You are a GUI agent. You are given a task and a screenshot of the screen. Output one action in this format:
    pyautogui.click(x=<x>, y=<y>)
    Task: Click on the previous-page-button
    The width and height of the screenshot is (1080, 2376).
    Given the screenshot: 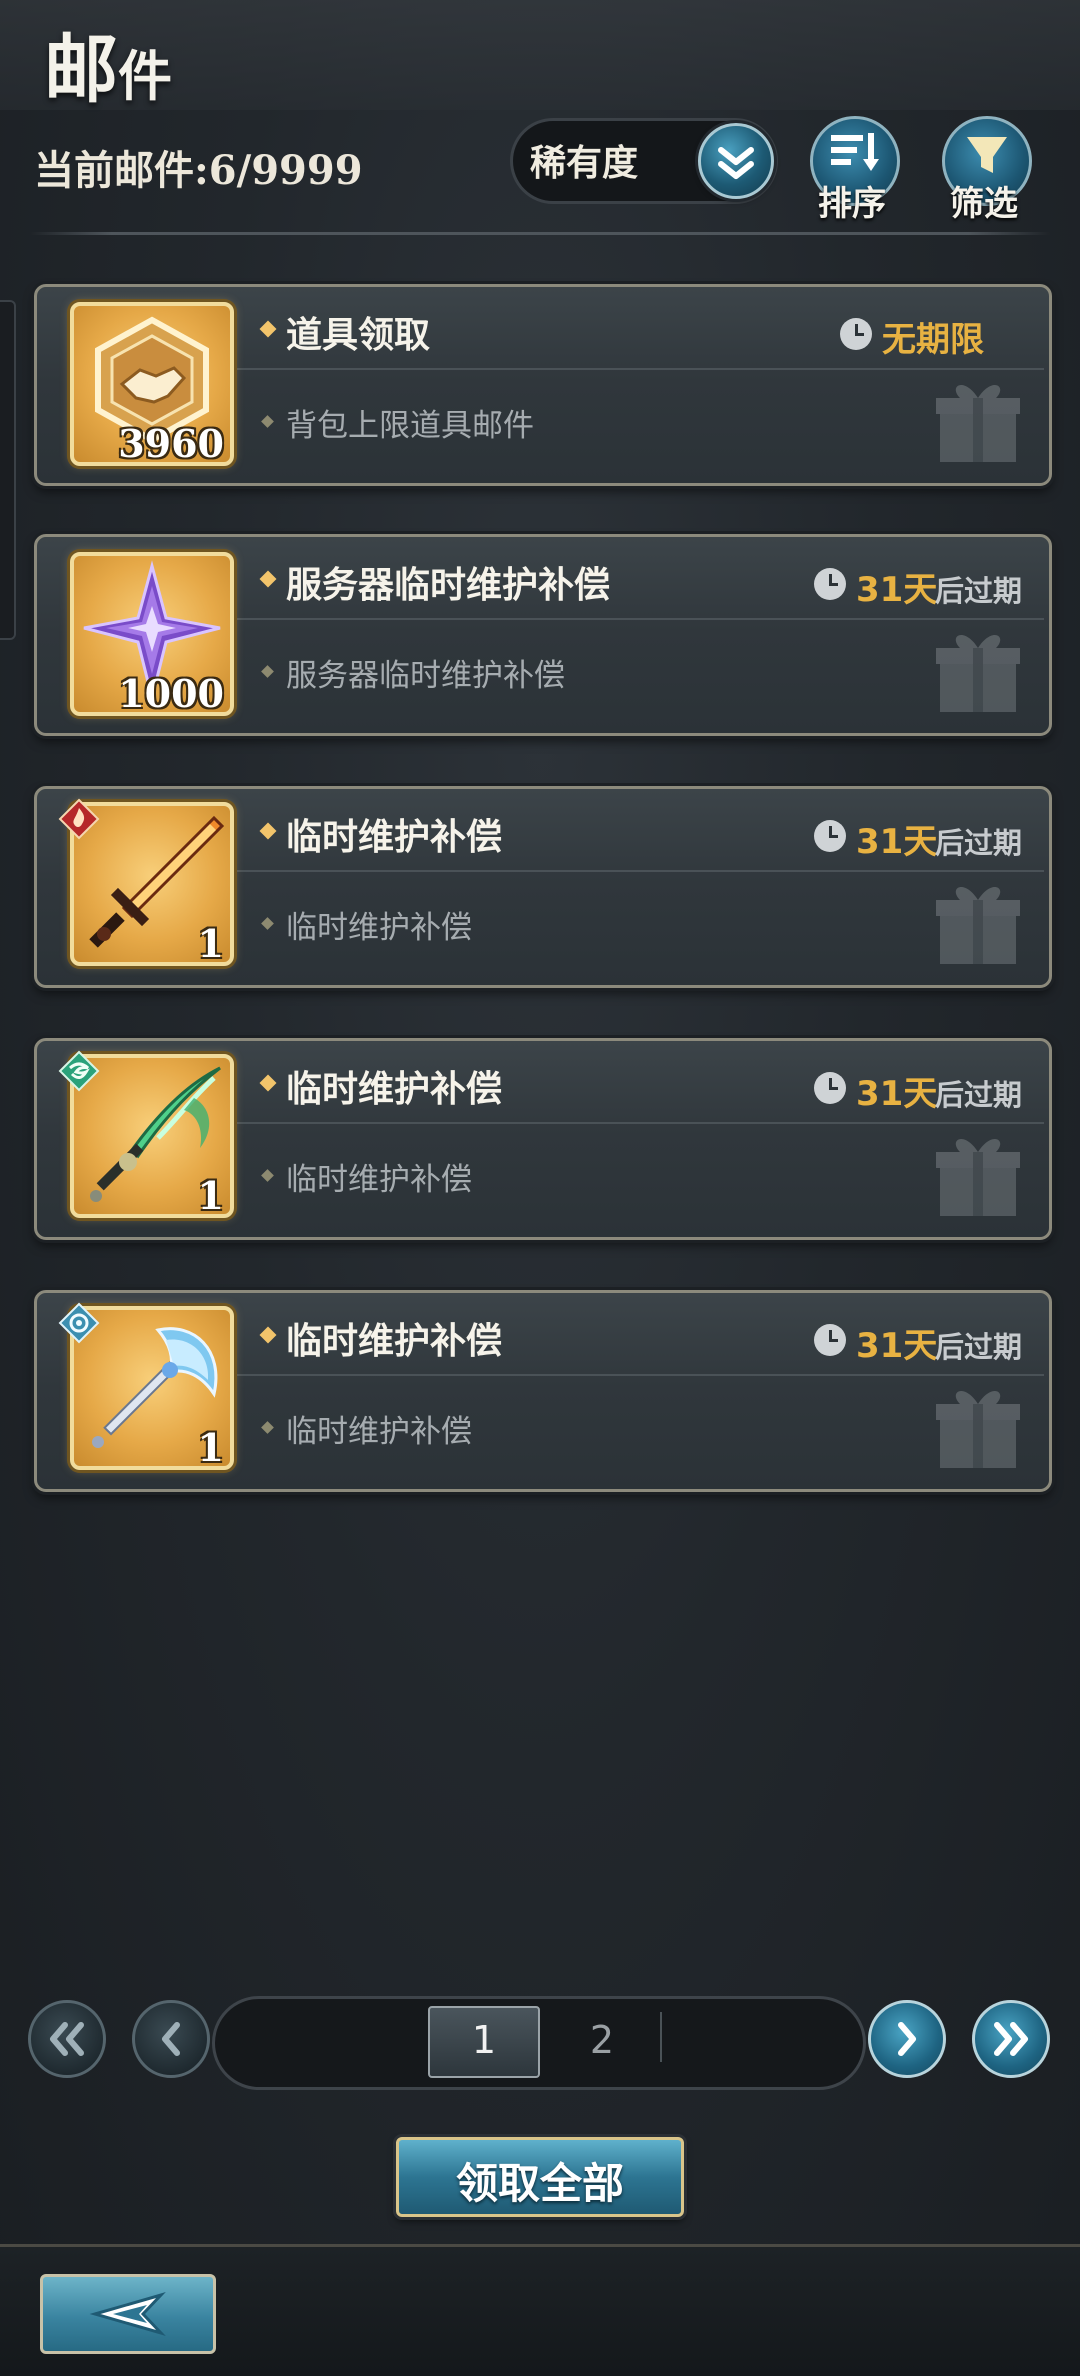 What is the action you would take?
    pyautogui.click(x=171, y=2039)
    